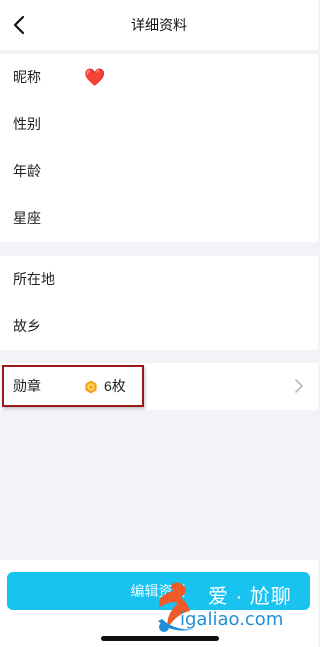 This screenshot has height=647, width=320. Describe the element at coordinates (95, 77) in the screenshot. I see `heart-icon: ❤️` at that location.